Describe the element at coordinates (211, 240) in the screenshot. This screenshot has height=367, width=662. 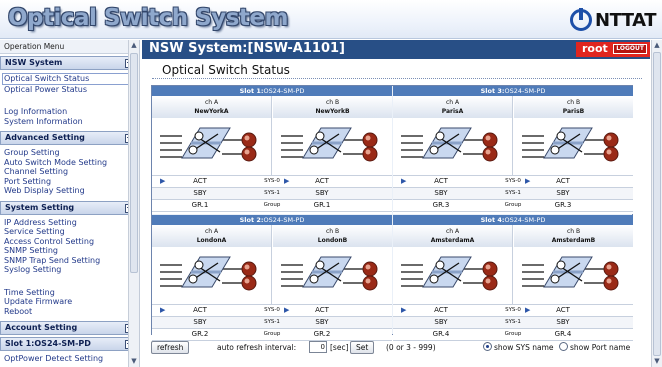
I see `channel-a-name: LondonA` at that location.